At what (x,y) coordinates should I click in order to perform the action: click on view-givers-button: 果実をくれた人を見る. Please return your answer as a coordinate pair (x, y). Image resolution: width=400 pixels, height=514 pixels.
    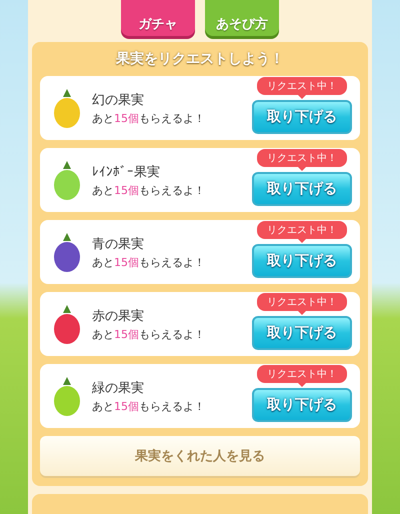
    Looking at the image, I should click on (200, 456).